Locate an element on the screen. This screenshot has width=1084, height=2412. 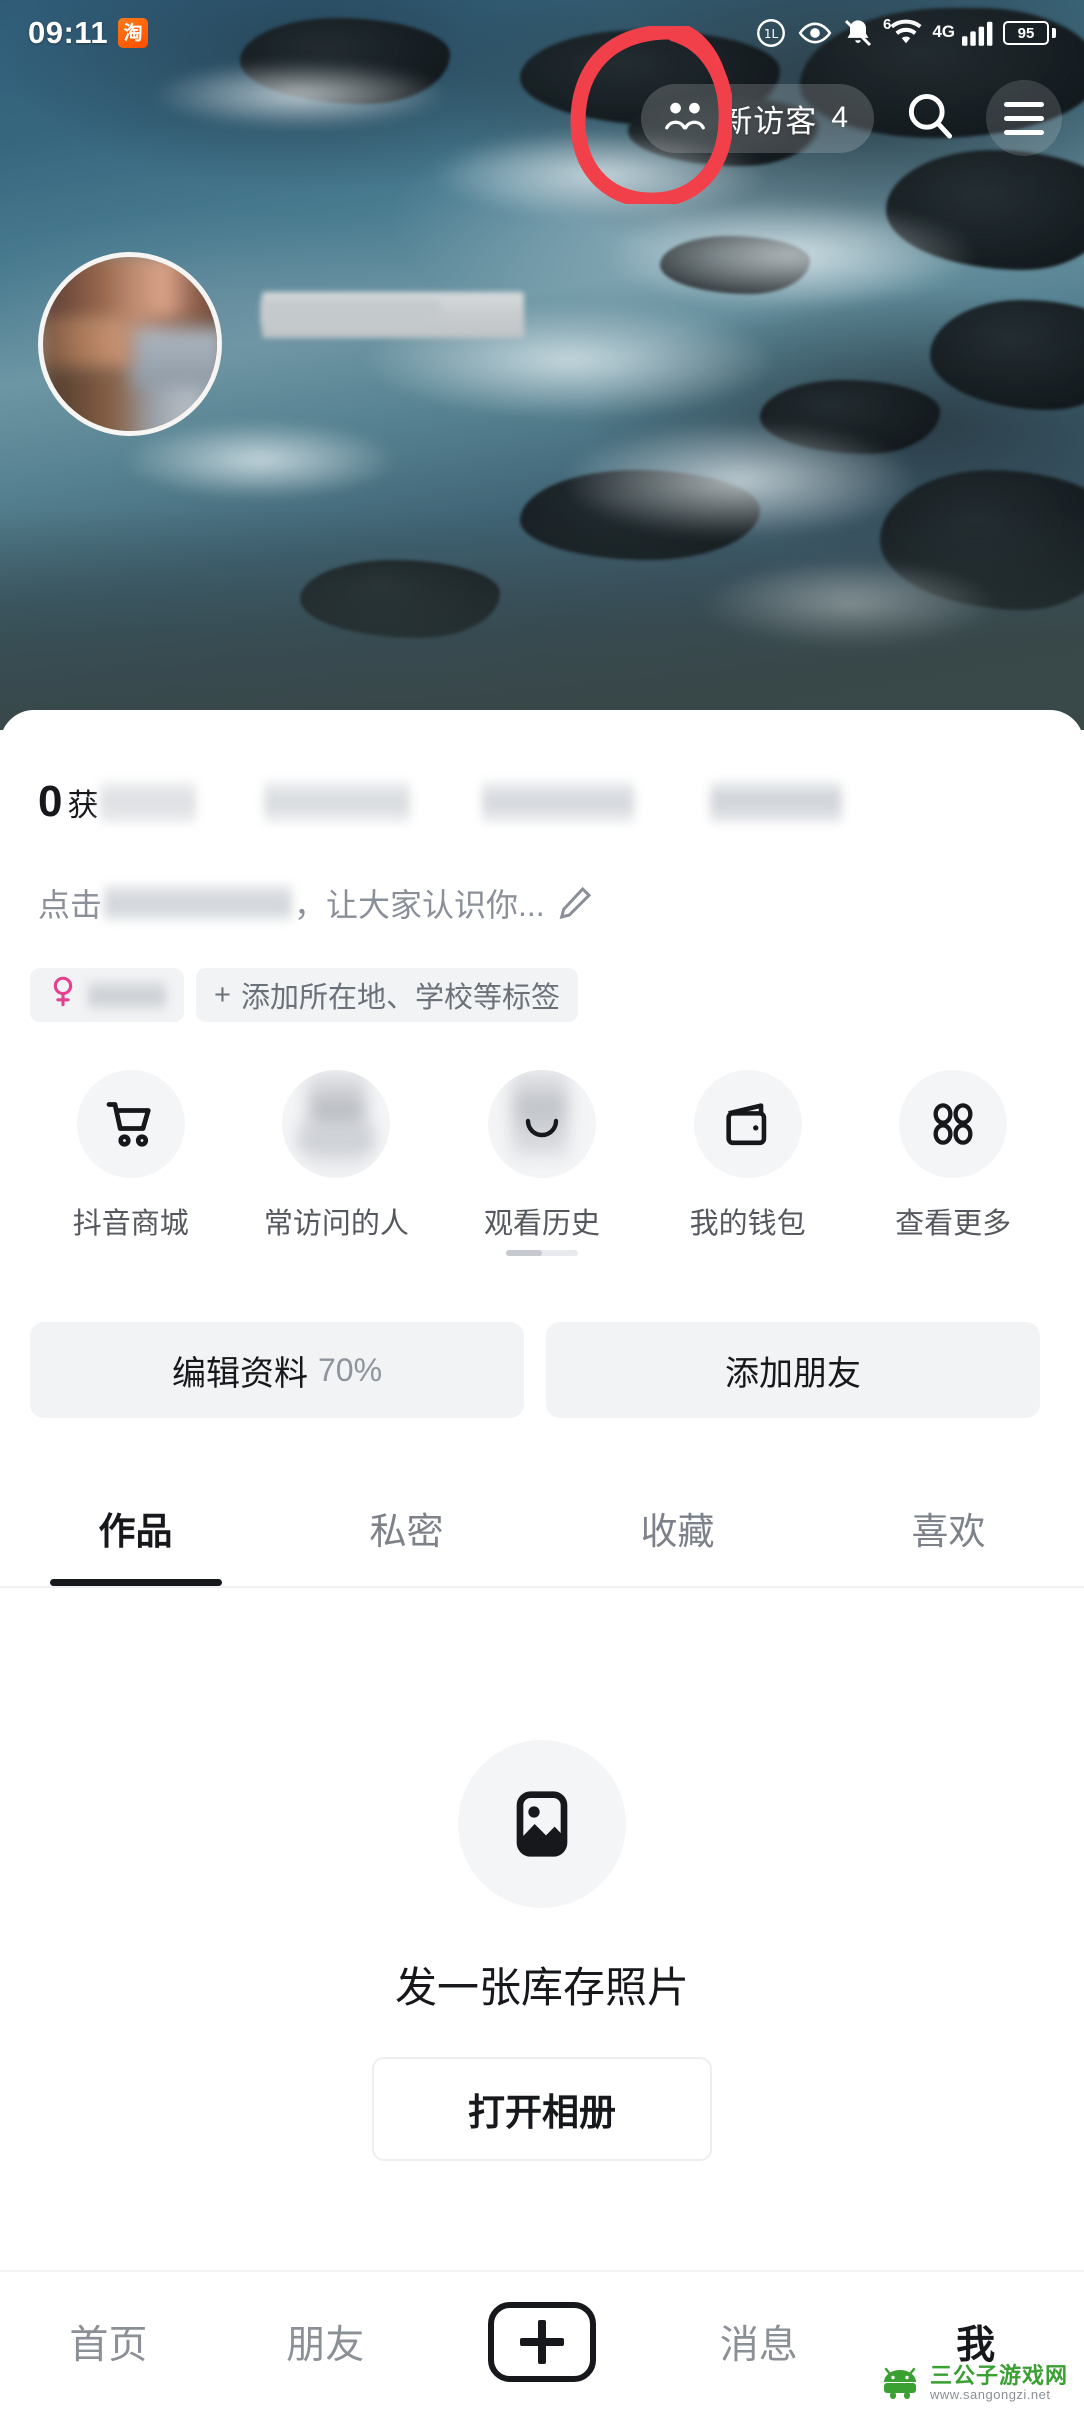
avatar is located at coordinates (130, 344).